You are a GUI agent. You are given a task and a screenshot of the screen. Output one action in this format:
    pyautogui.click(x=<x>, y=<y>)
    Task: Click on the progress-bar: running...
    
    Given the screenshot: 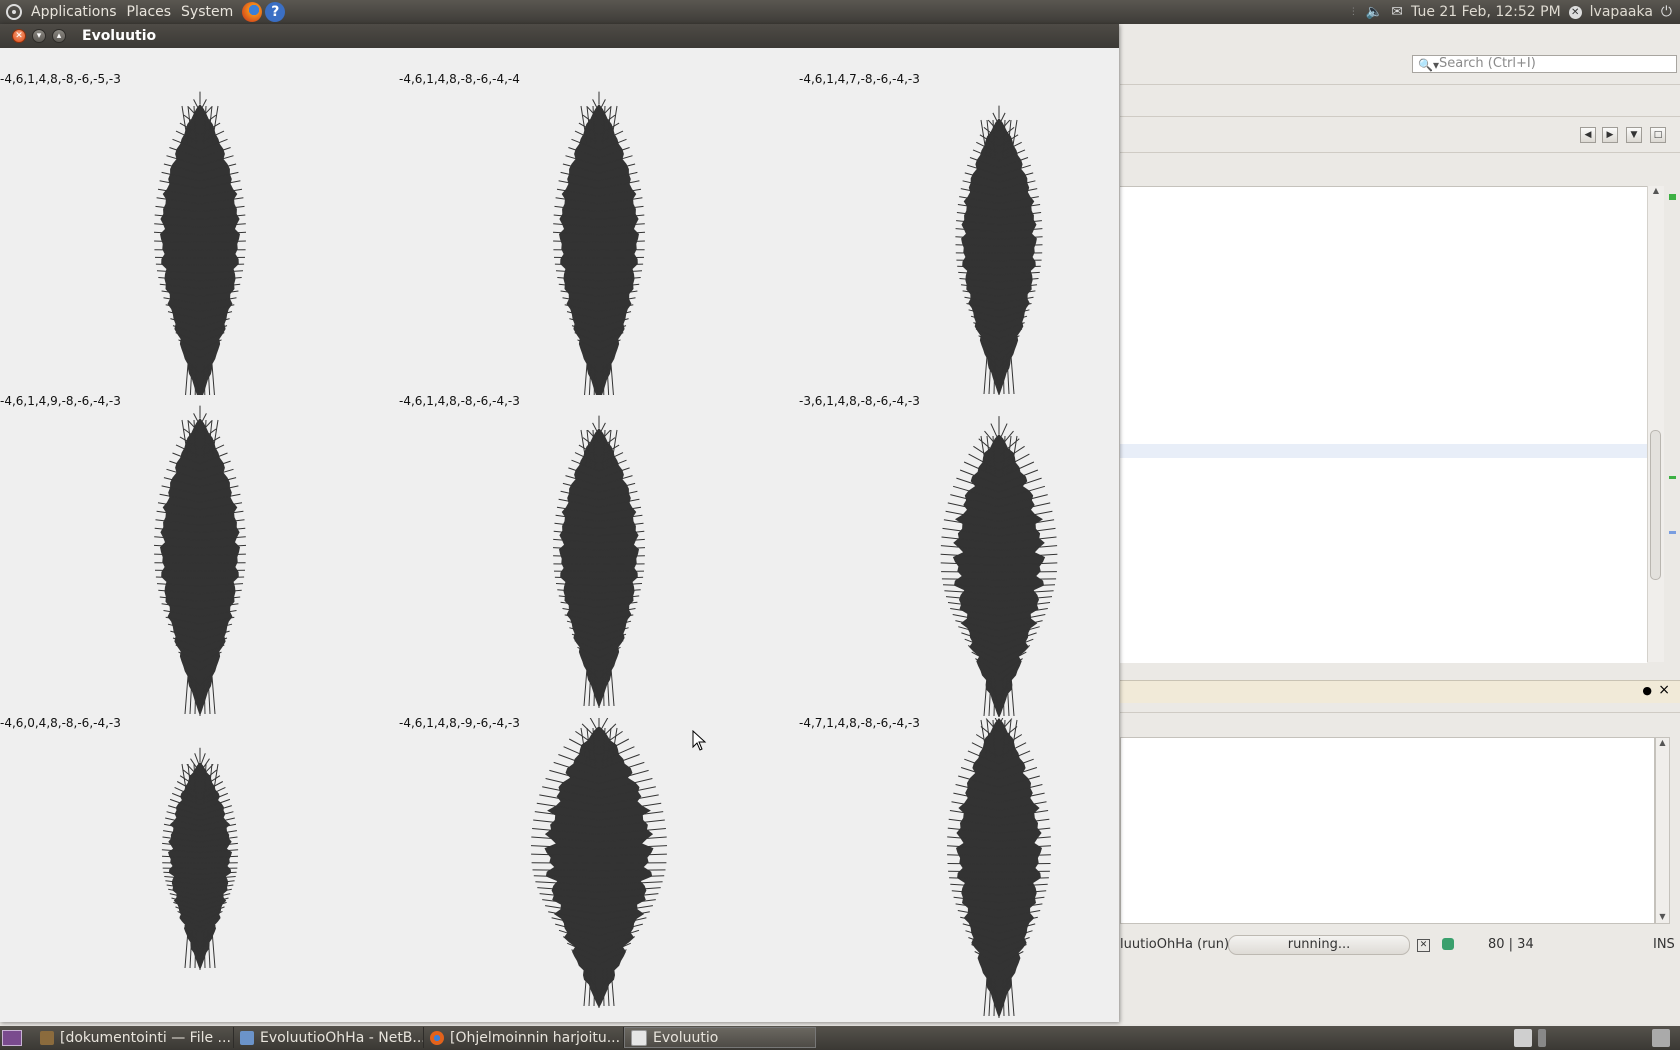 What is the action you would take?
    pyautogui.click(x=1319, y=945)
    